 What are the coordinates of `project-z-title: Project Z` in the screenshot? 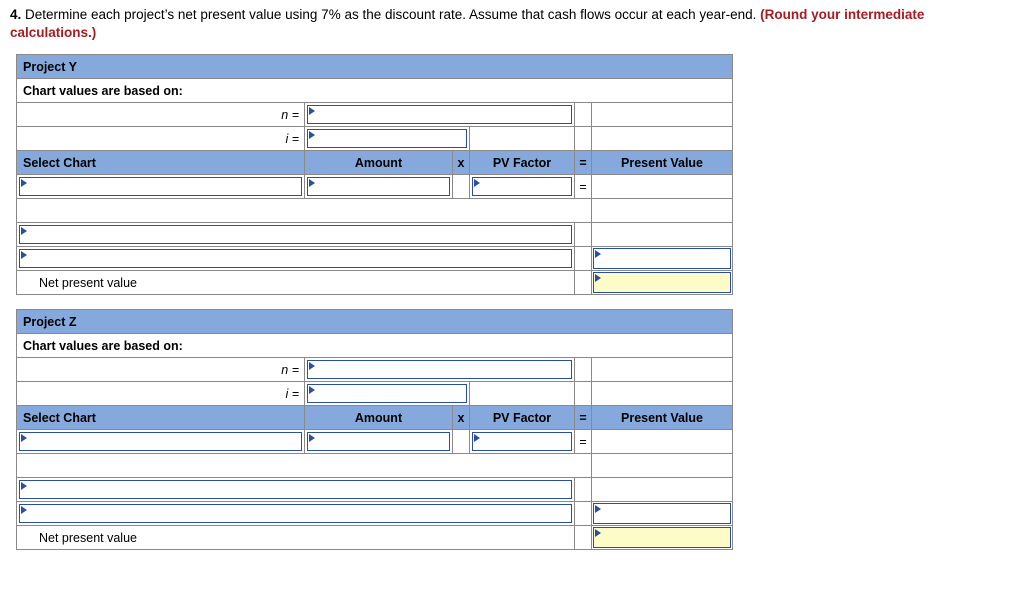 It's located at (374, 322).